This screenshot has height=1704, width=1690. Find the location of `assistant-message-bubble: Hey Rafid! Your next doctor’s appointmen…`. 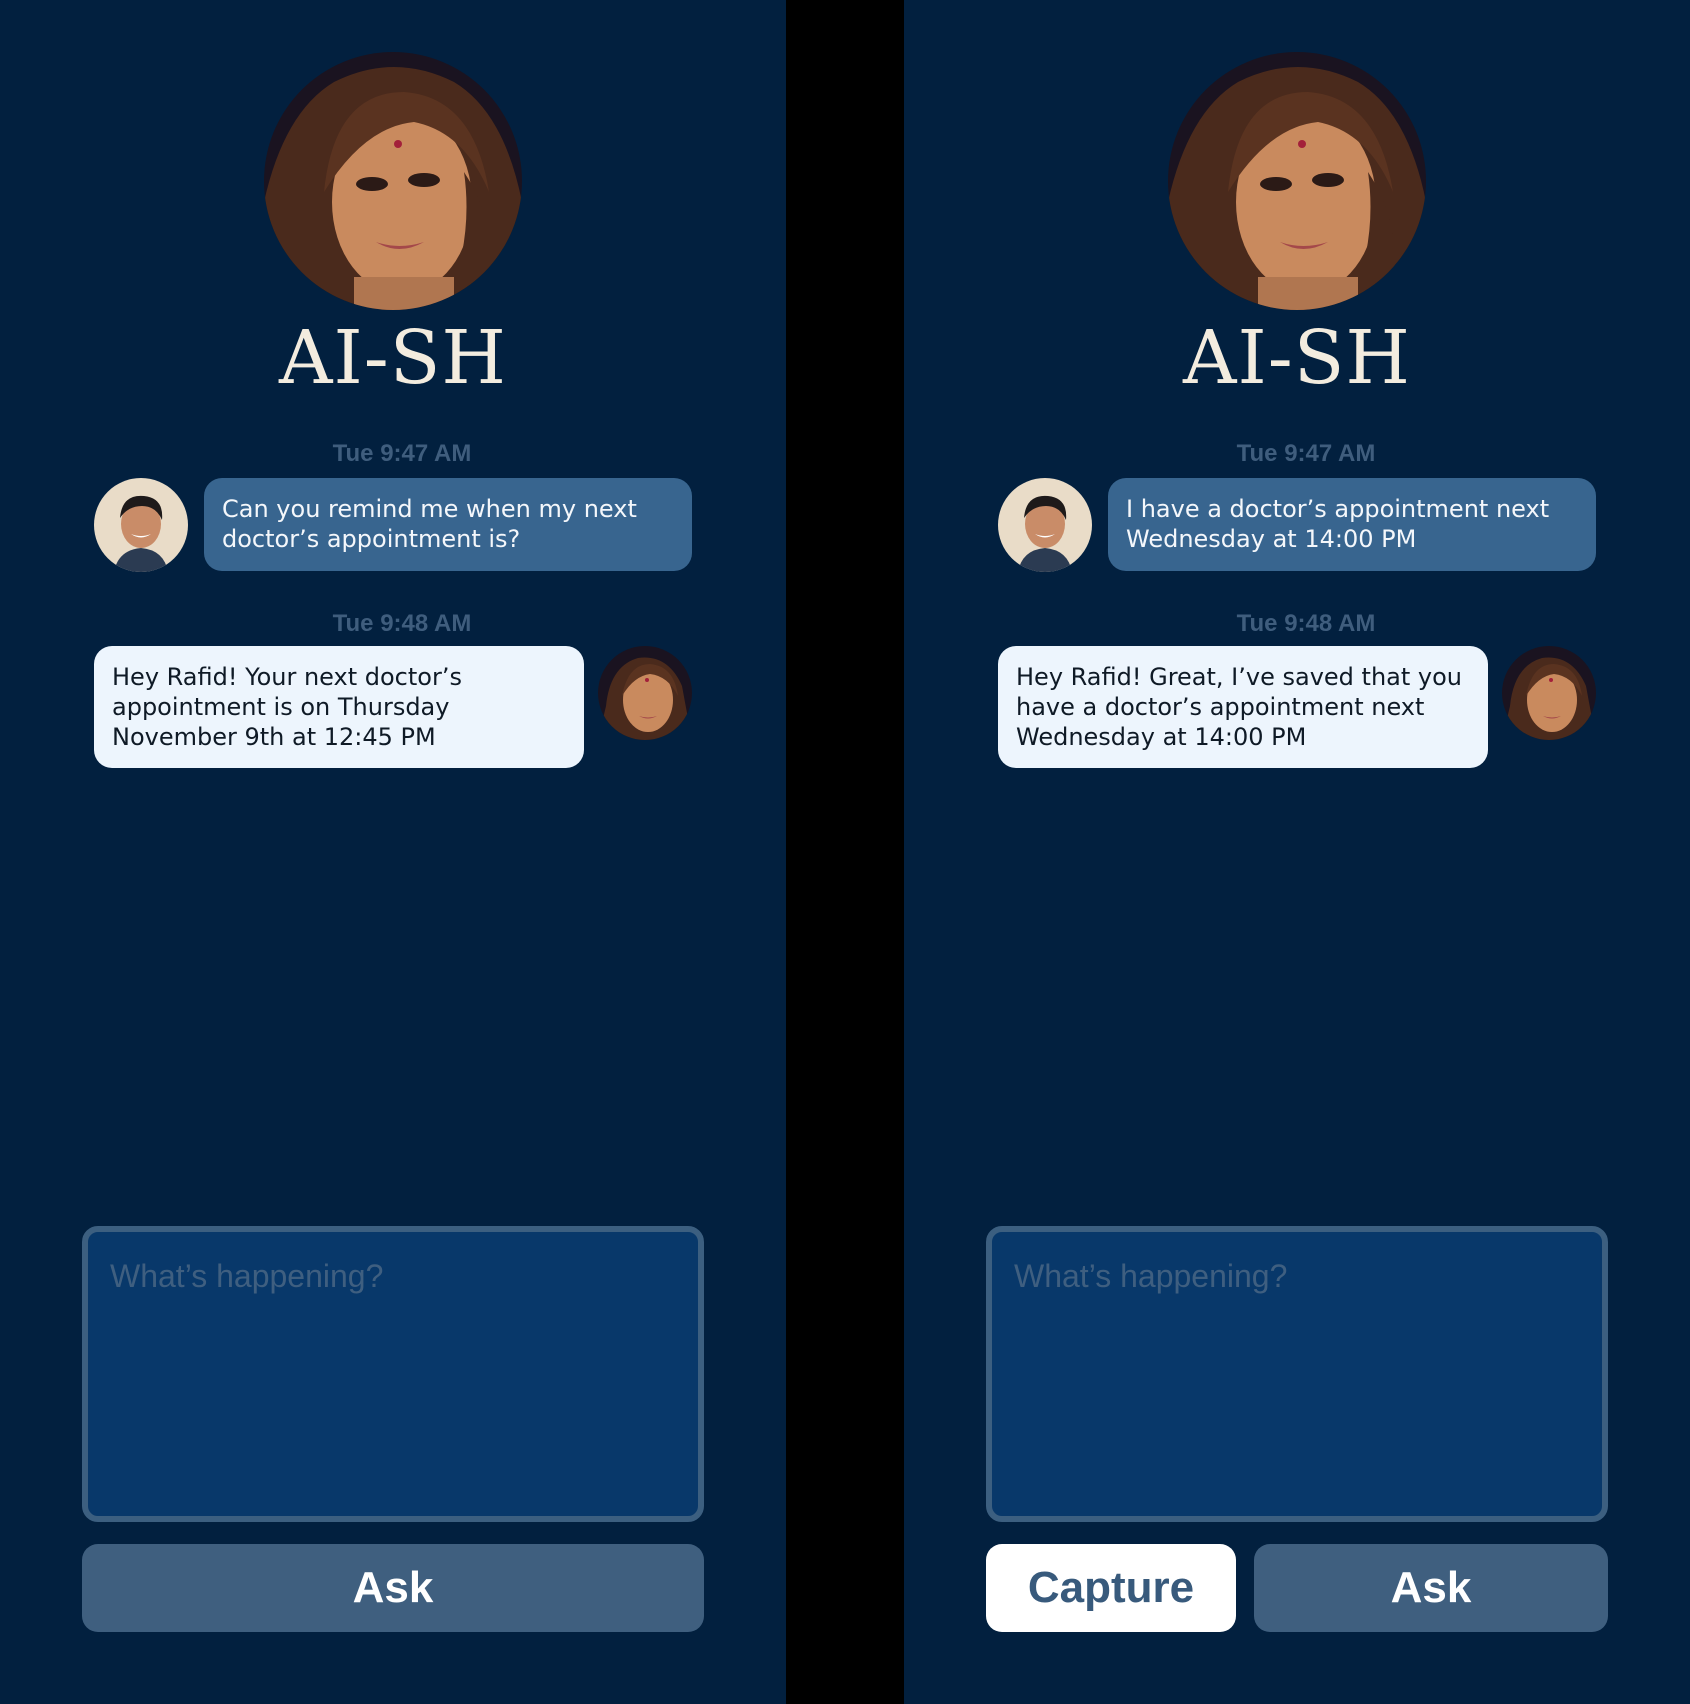

assistant-message-bubble: Hey Rafid! Your next doctor’s appointmen… is located at coordinates (339, 707).